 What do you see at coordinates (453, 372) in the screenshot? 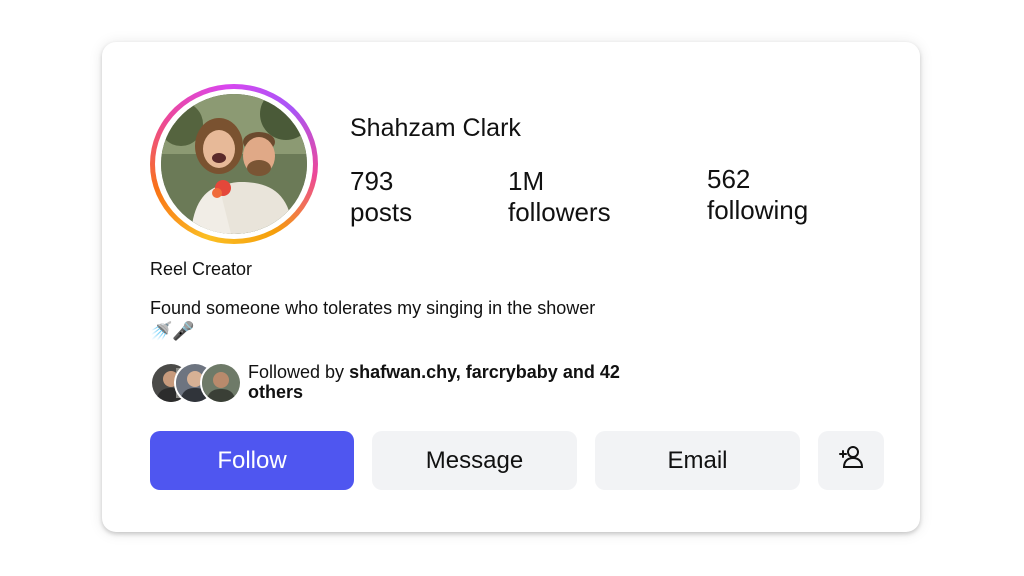
I see `followed-by-names: shafwan.chy, farcrybaby` at bounding box center [453, 372].